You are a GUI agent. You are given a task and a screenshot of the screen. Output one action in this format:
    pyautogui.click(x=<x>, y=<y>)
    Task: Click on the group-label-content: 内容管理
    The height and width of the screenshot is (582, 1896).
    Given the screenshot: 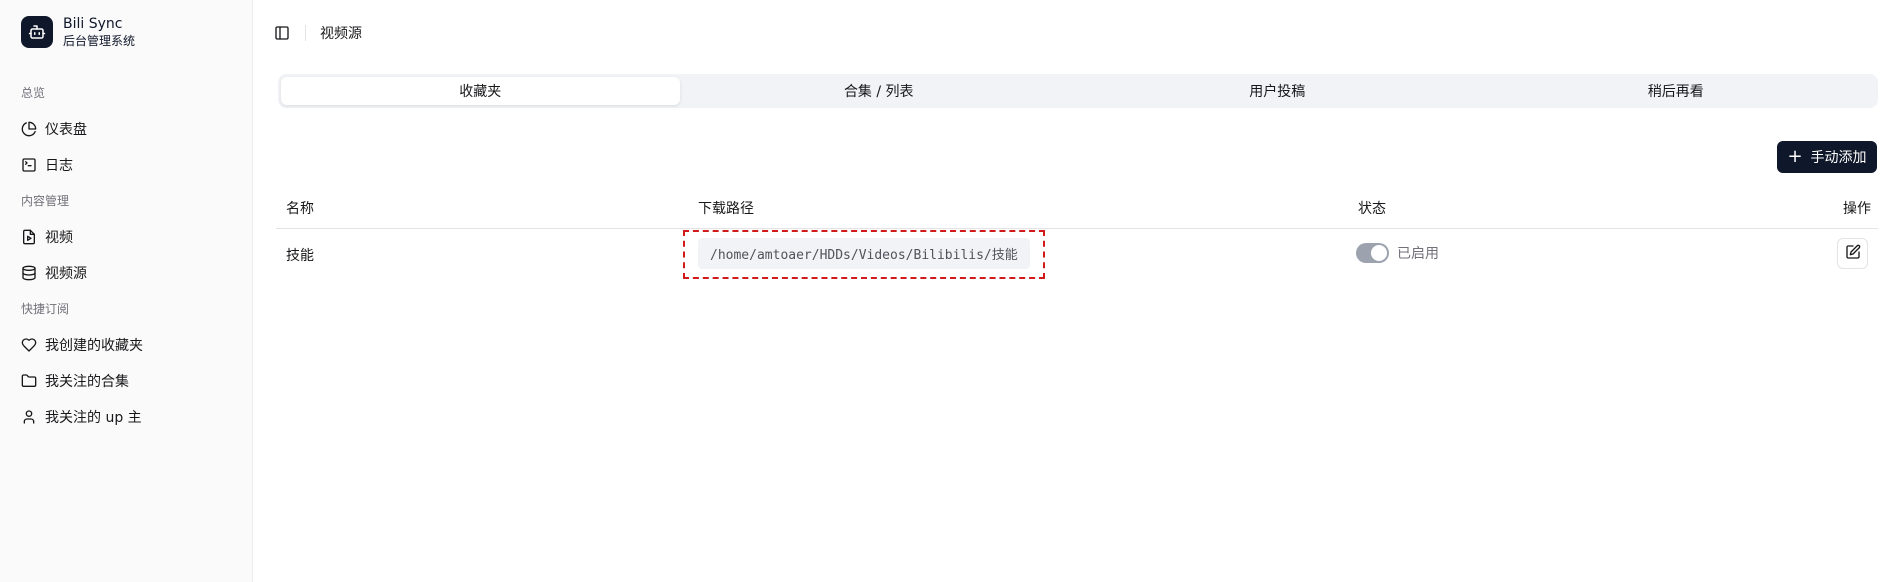 What is the action you would take?
    pyautogui.click(x=45, y=201)
    